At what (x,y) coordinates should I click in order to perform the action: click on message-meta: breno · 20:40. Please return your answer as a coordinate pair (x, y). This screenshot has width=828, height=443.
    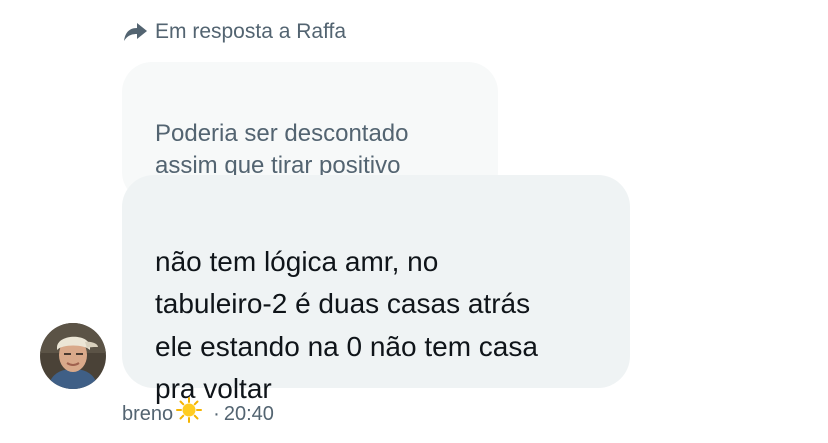
    Looking at the image, I should click on (198, 414).